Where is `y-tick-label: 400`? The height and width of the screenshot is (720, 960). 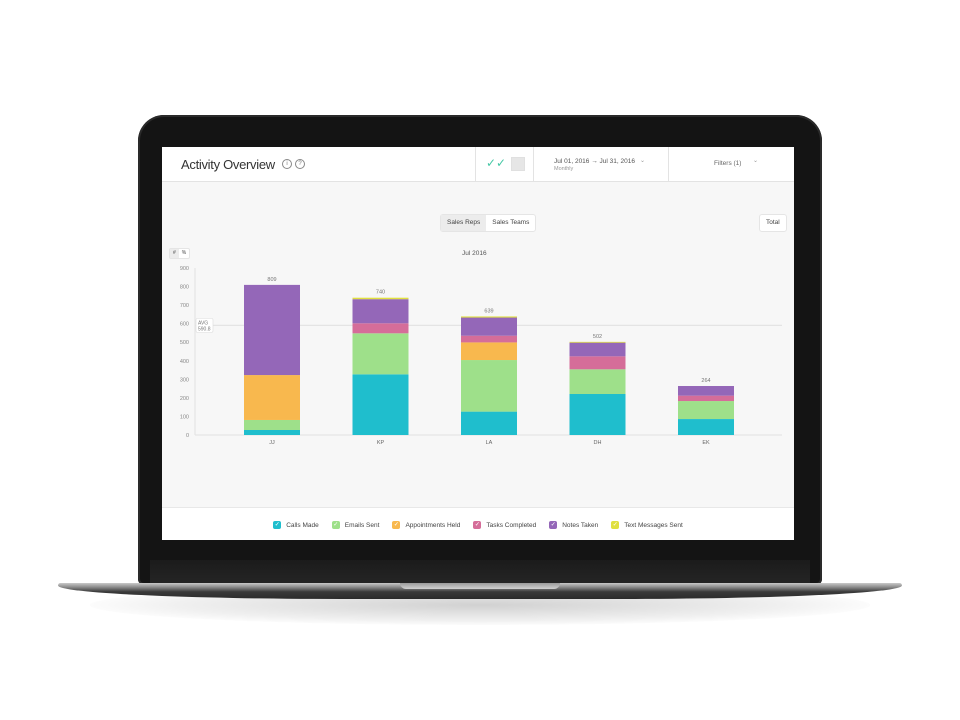 y-tick-label: 400 is located at coordinates (184, 362).